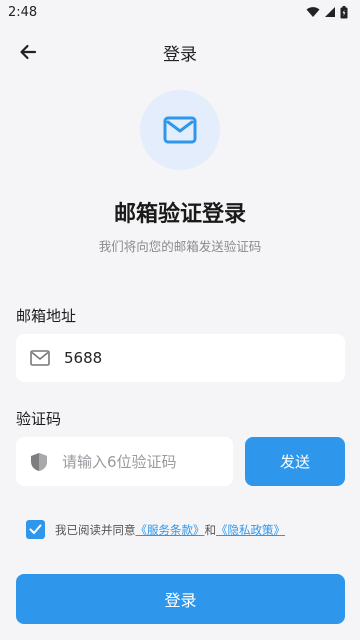  I want to click on arrow-left-icon, so click(28, 52).